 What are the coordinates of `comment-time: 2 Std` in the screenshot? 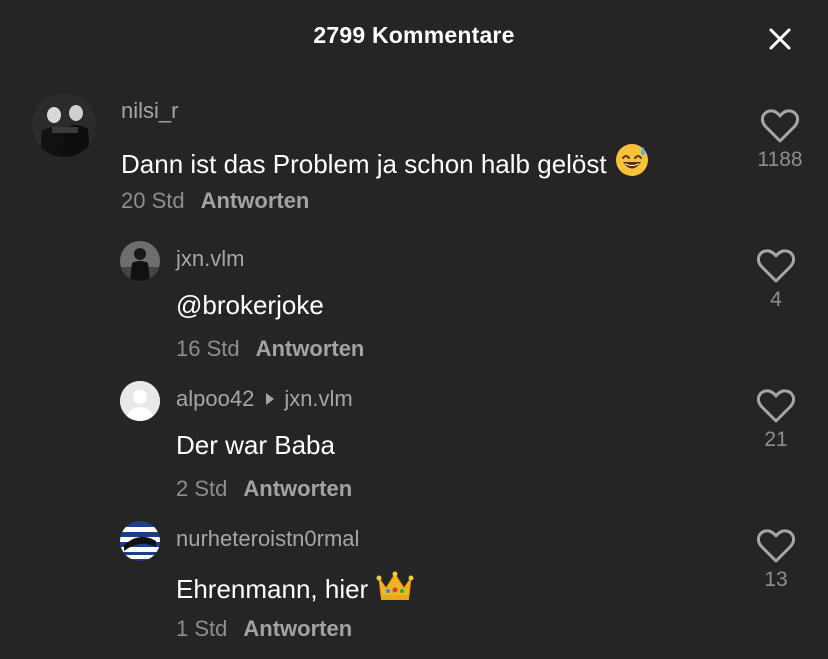 It's located at (202, 488).